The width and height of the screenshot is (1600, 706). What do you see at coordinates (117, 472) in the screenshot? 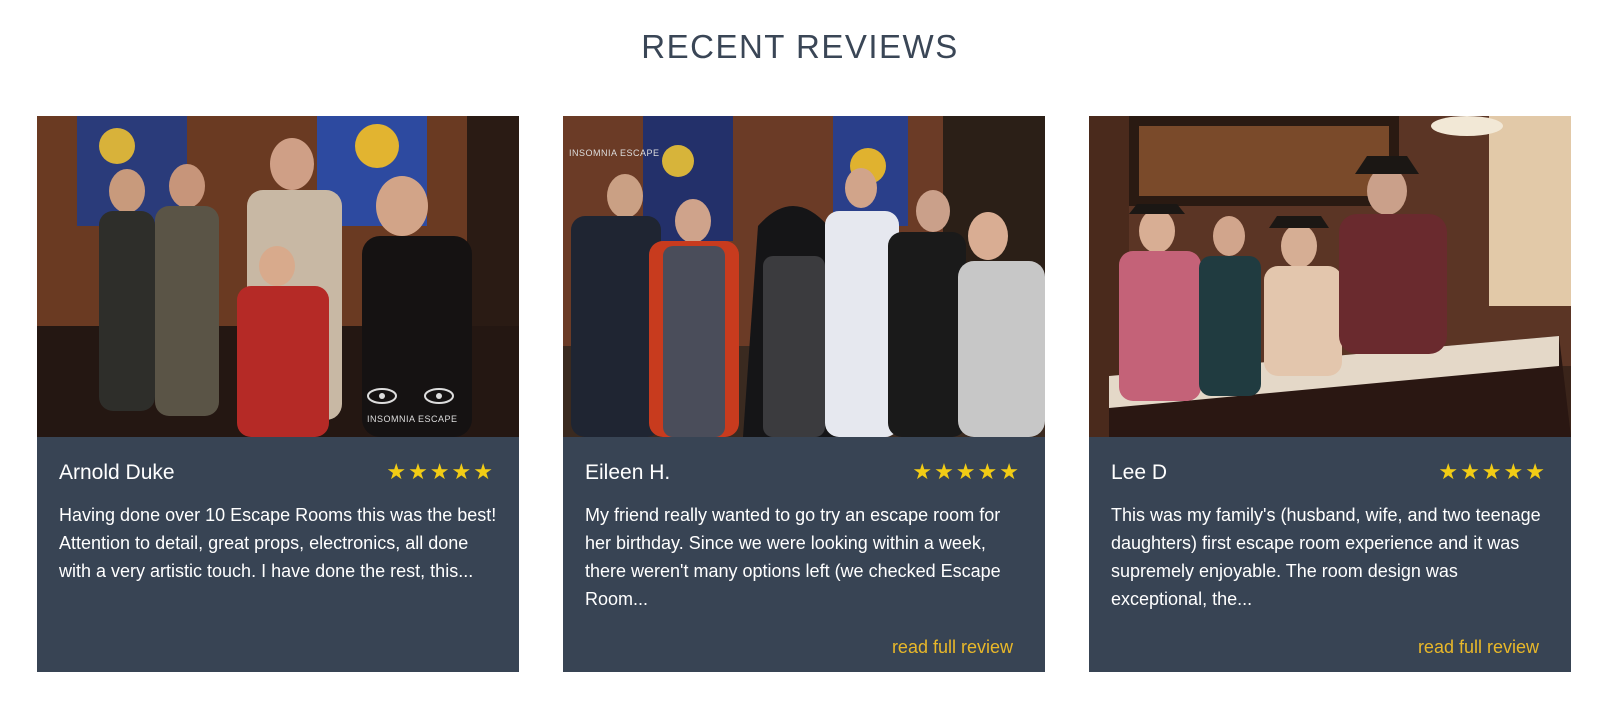
I see `reviewer-name: Arnold Duke` at bounding box center [117, 472].